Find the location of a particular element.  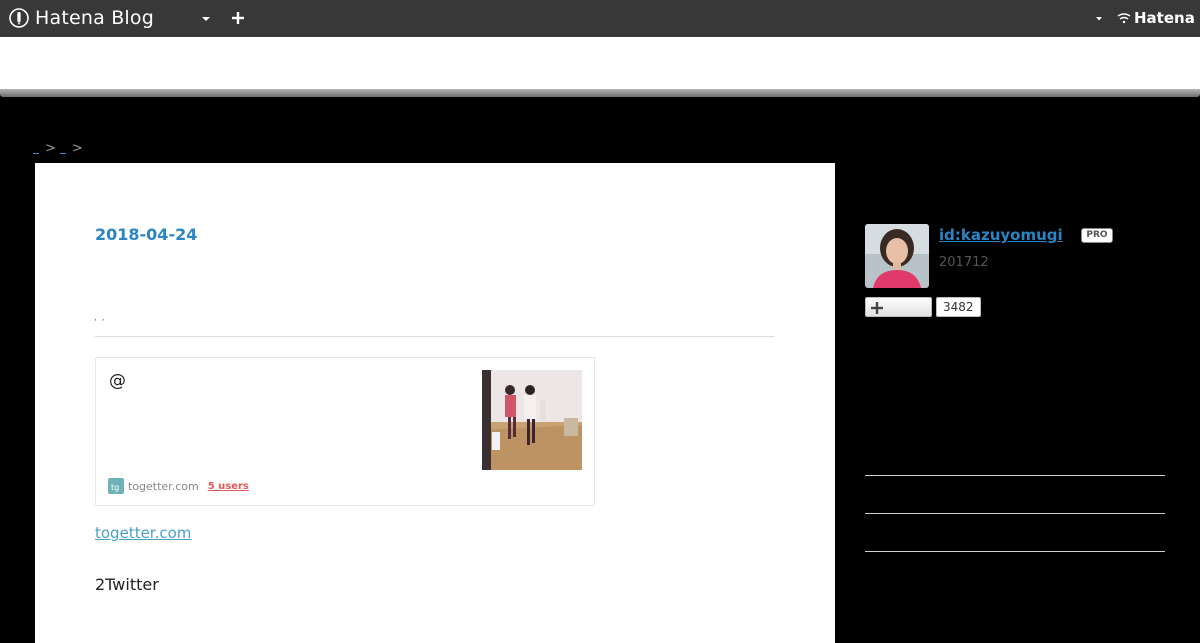

embed-card-footer: tg togetter.com 5 users is located at coordinates (178, 486).